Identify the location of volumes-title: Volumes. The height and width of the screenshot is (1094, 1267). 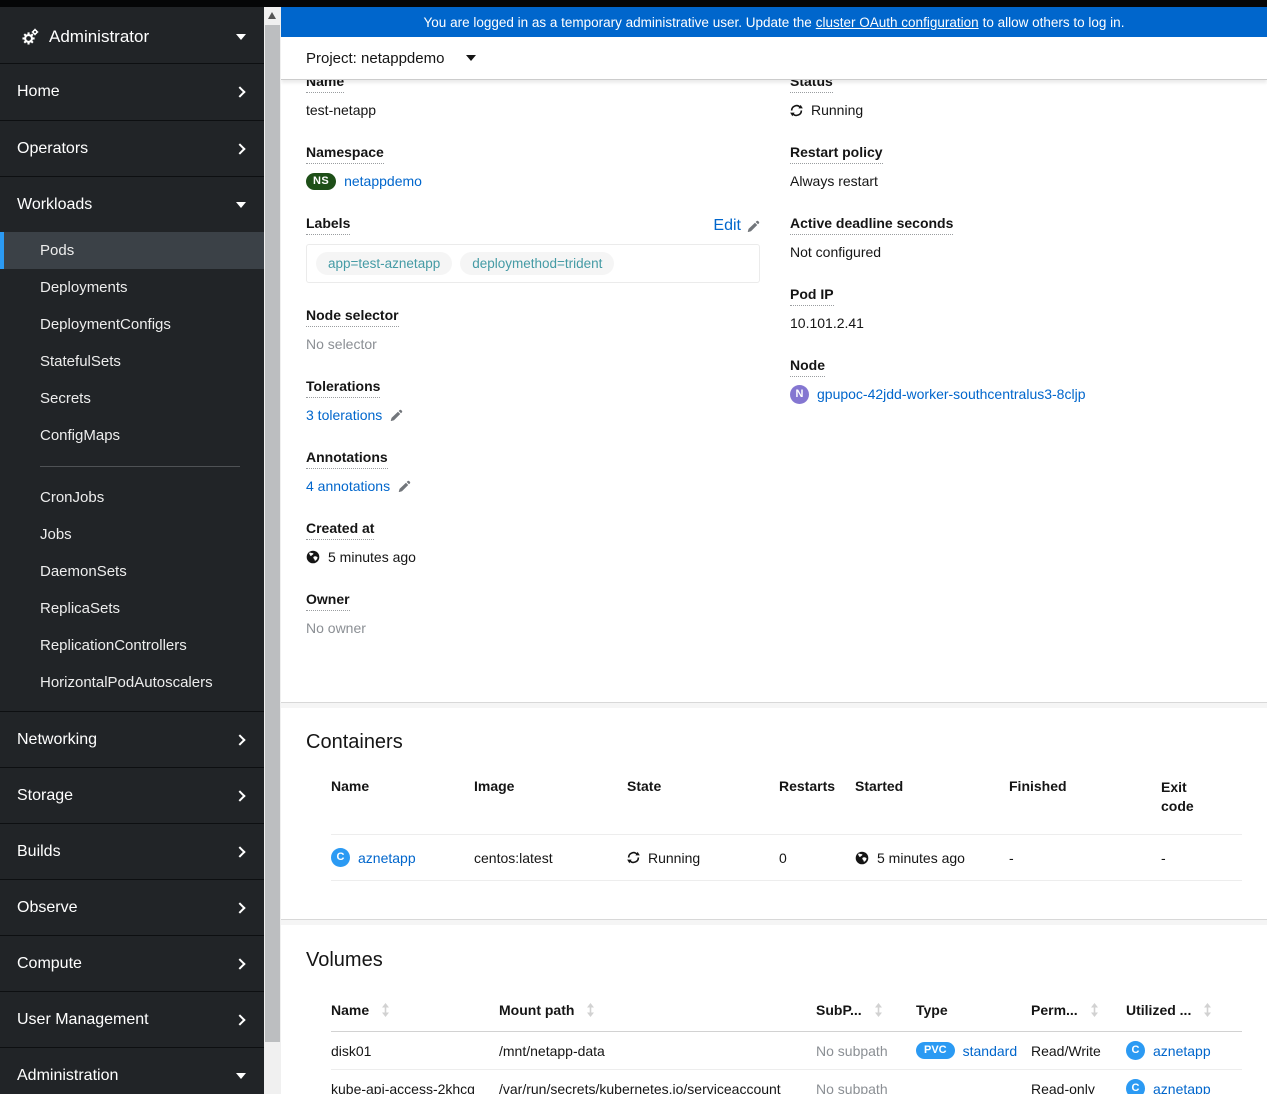
(344, 960).